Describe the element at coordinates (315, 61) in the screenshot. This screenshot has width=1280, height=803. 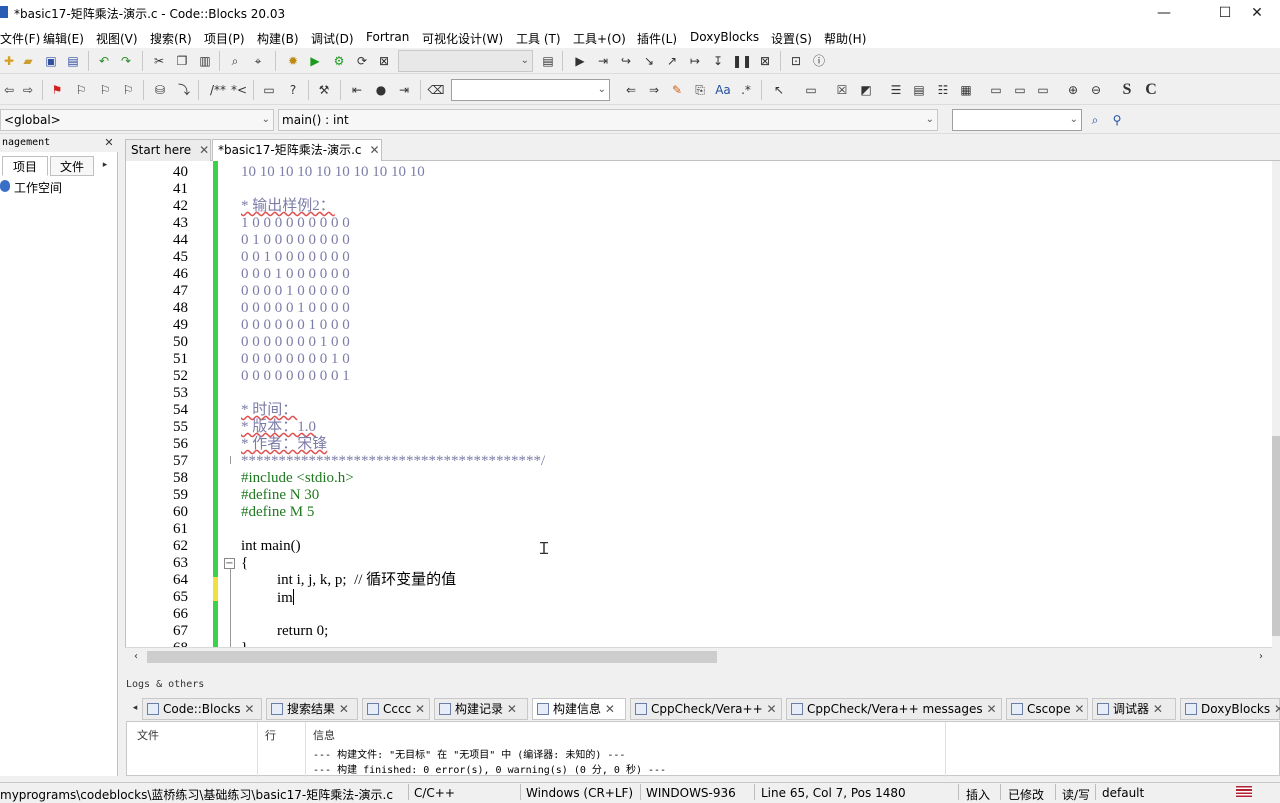
I see `run-icon: ▶` at that location.